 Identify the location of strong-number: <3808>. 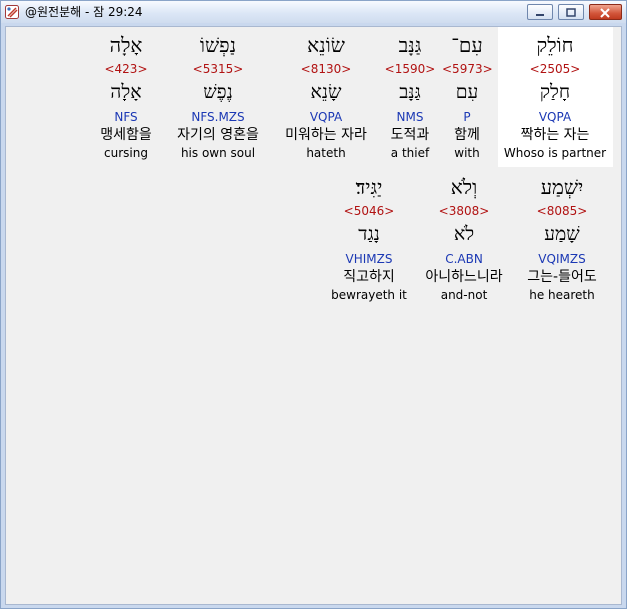
(464, 211).